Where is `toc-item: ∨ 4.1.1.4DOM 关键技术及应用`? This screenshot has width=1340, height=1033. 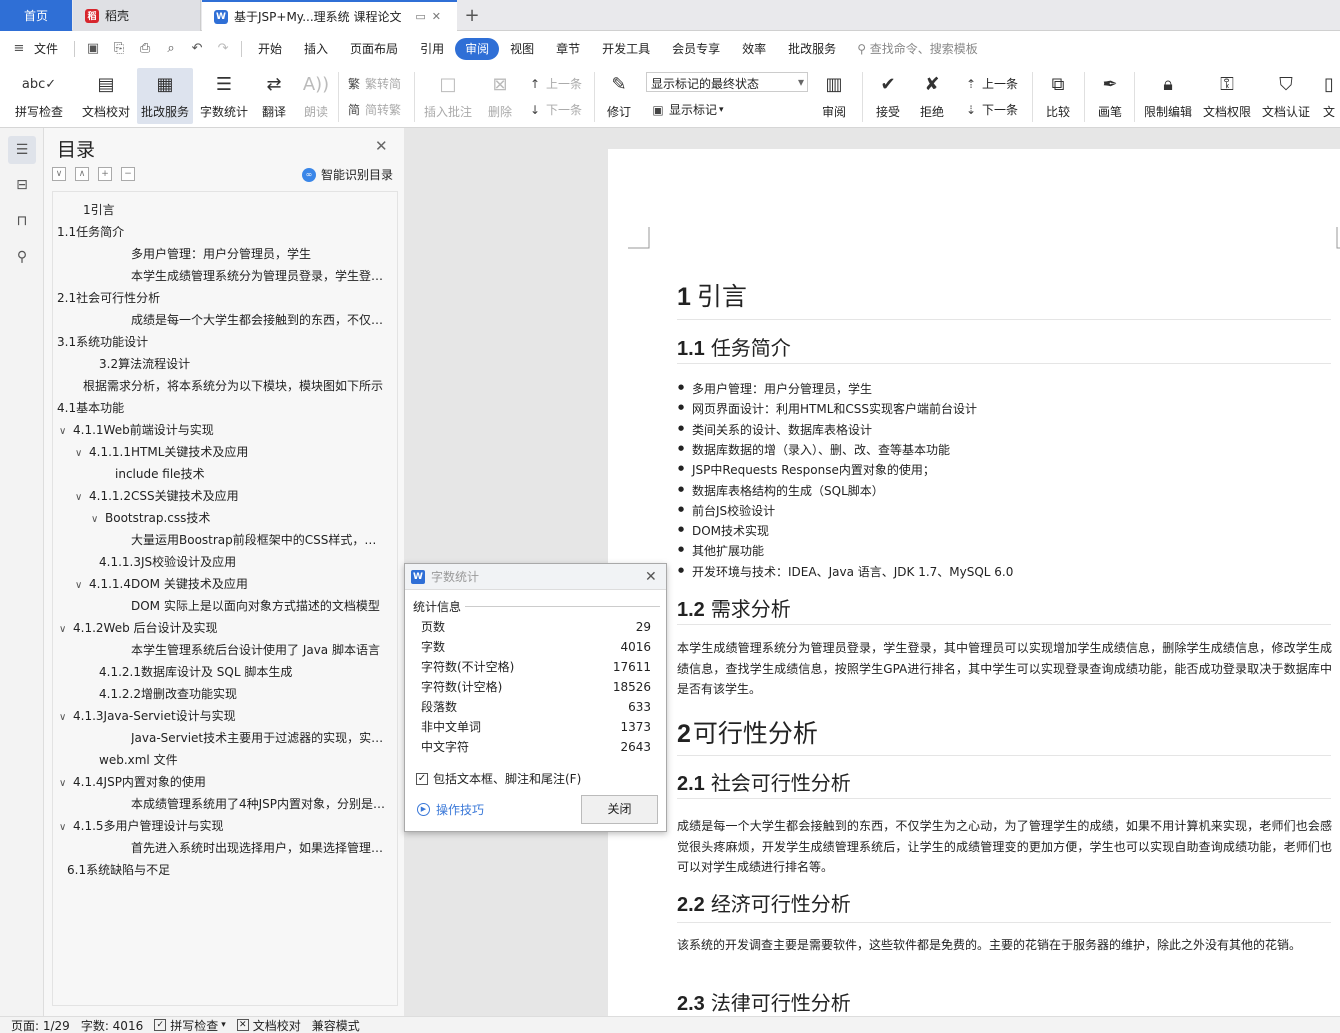
toc-item: ∨ 4.1.1.4DOM 关键技术及应用 is located at coordinates (231, 584).